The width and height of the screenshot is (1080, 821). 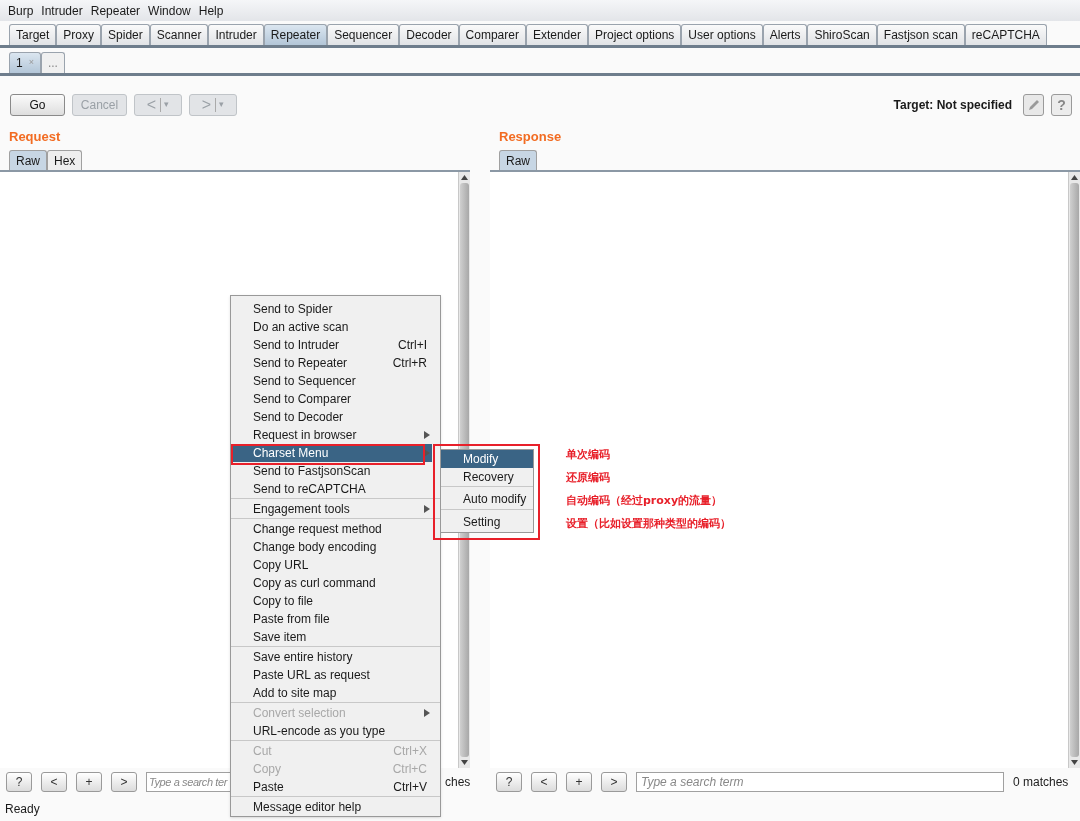 What do you see at coordinates (236, 34) in the screenshot?
I see `main-tab: Intruder` at bounding box center [236, 34].